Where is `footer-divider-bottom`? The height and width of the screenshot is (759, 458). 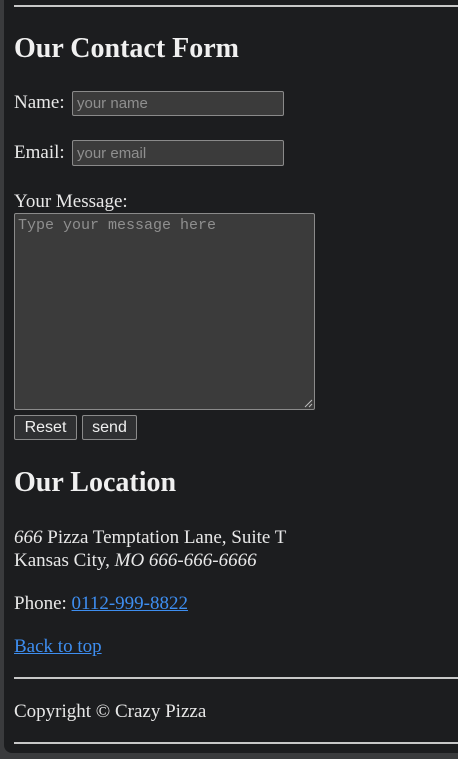
footer-divider-bottom is located at coordinates (236, 743).